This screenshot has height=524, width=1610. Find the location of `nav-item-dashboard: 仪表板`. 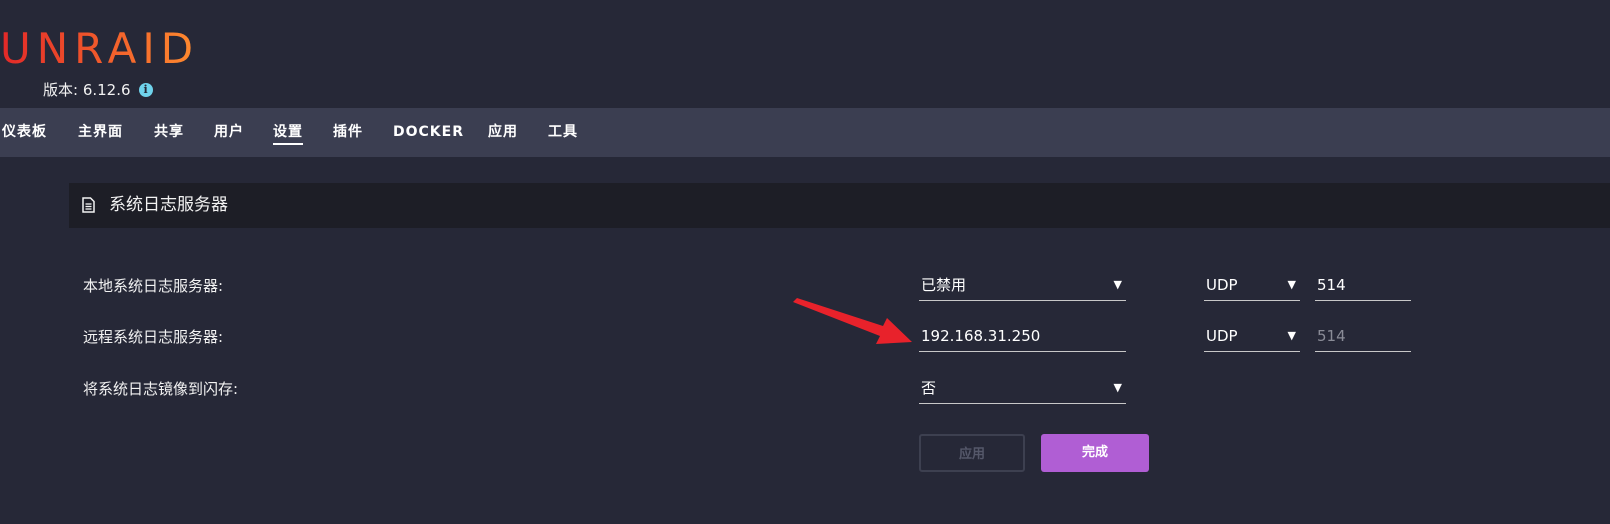

nav-item-dashboard: 仪表板 is located at coordinates (24, 132).